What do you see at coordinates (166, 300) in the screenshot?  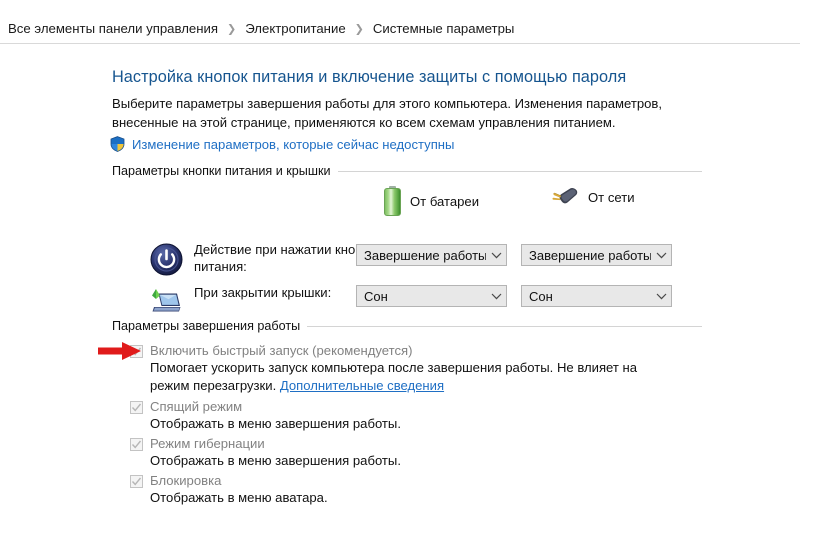 I see `laptop-lid-icon` at bounding box center [166, 300].